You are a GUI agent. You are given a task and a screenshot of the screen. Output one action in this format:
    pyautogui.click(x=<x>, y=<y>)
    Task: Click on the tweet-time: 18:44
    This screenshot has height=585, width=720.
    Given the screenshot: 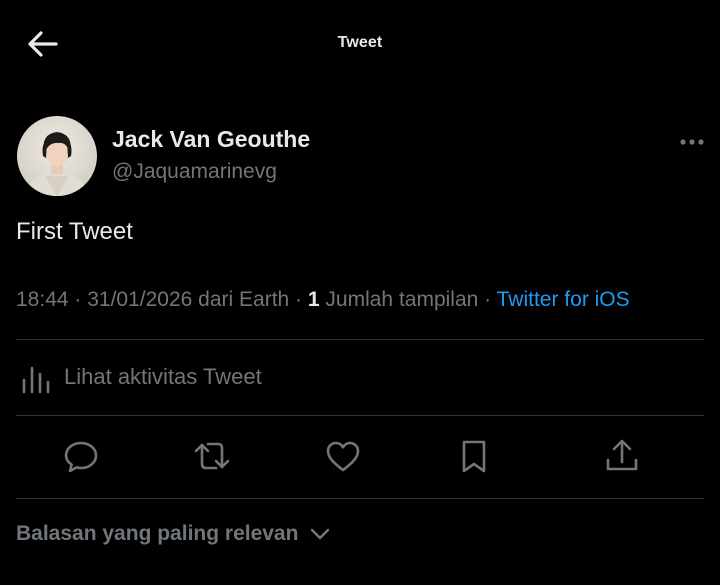 What is the action you would take?
    pyautogui.click(x=42, y=299)
    